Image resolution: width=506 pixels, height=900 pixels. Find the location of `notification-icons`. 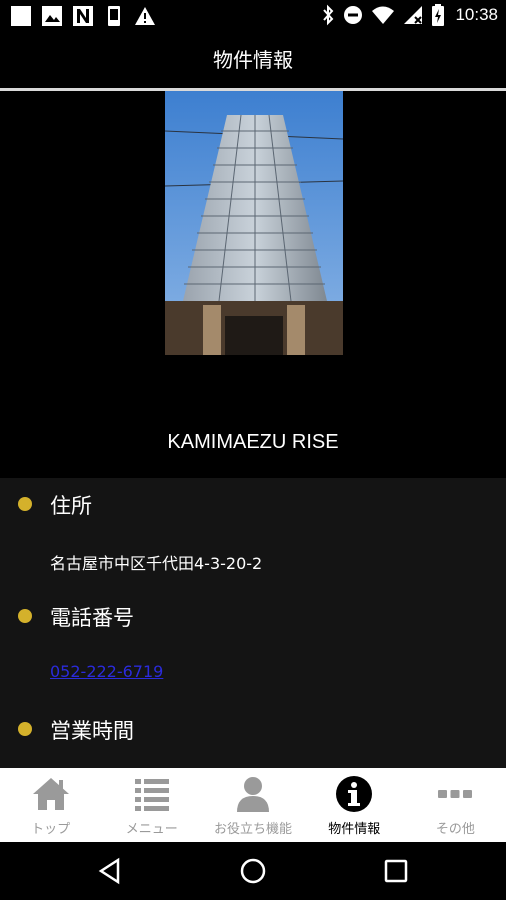

notification-icons is located at coordinates (83, 16).